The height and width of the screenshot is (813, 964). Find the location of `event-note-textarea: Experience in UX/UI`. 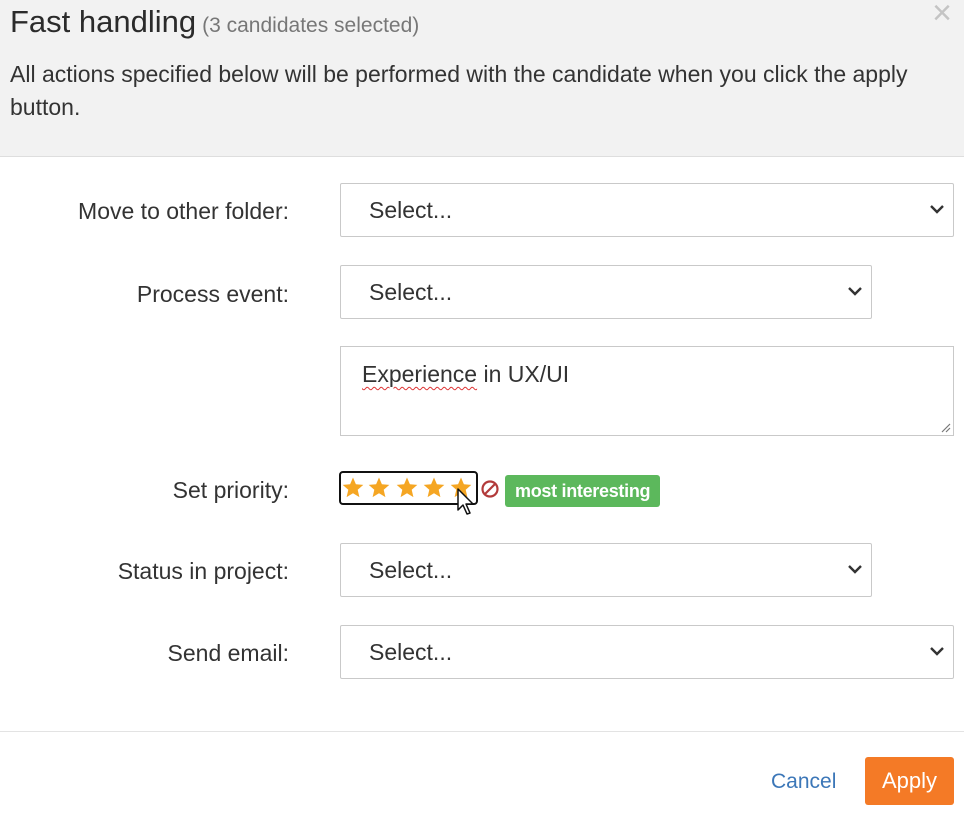

event-note-textarea: Experience in UX/UI is located at coordinates (647, 391).